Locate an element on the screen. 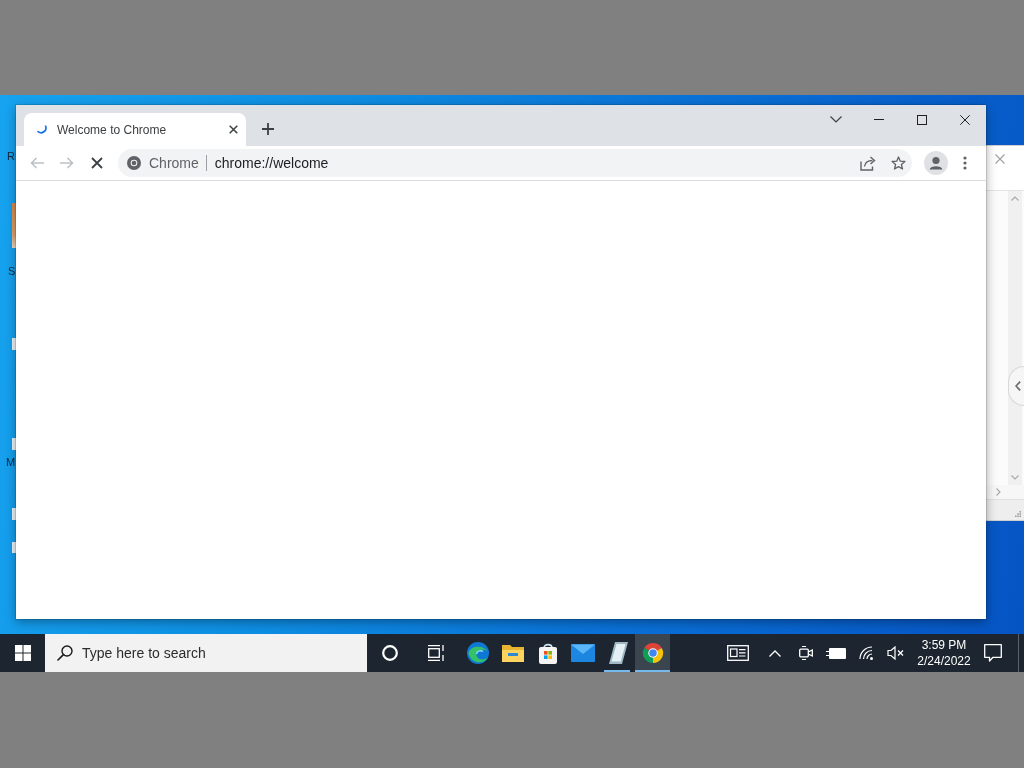 Image resolution: width=1024 pixels, height=768 pixels. taskbar-app-button is located at coordinates (652, 653).